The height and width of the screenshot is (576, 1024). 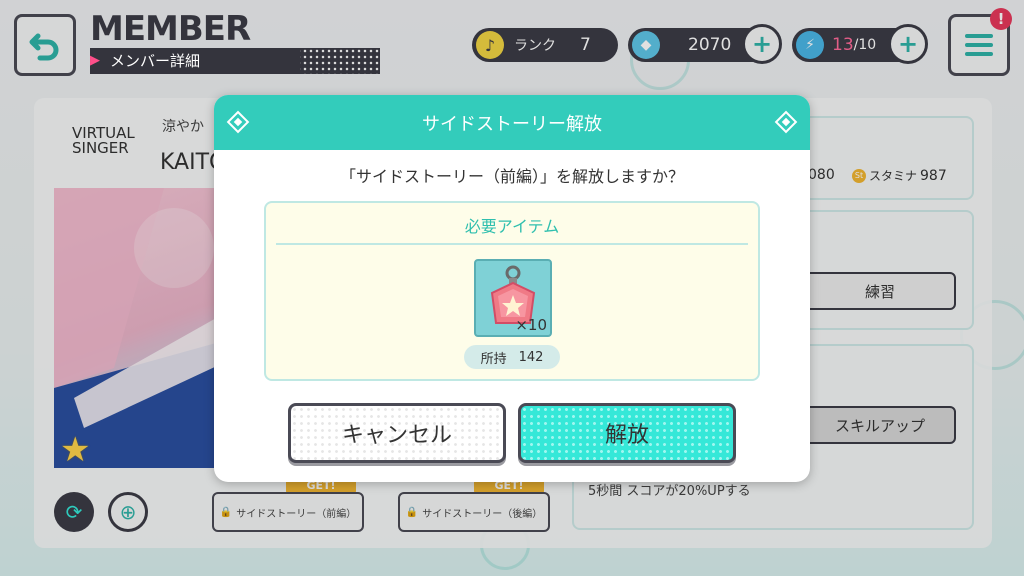 I want to click on cancel-button: キャンセル, so click(x=397, y=433).